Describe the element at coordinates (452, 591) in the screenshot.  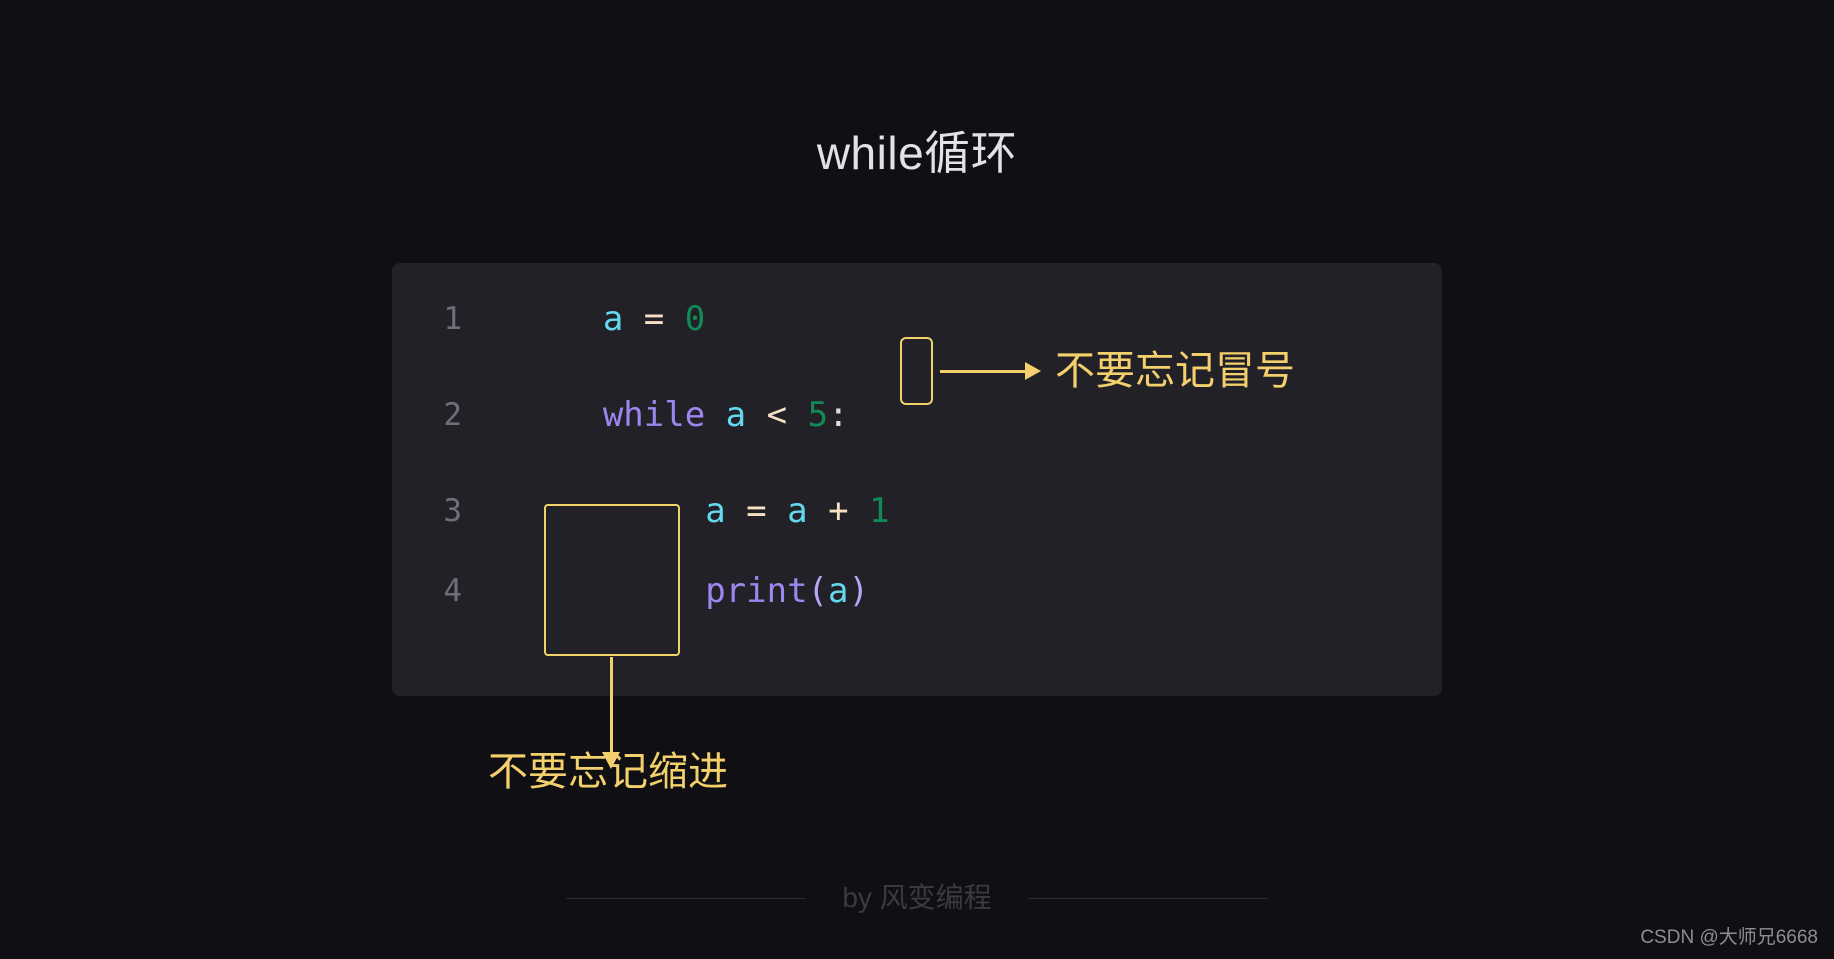
I see `line-number-4: 4` at that location.